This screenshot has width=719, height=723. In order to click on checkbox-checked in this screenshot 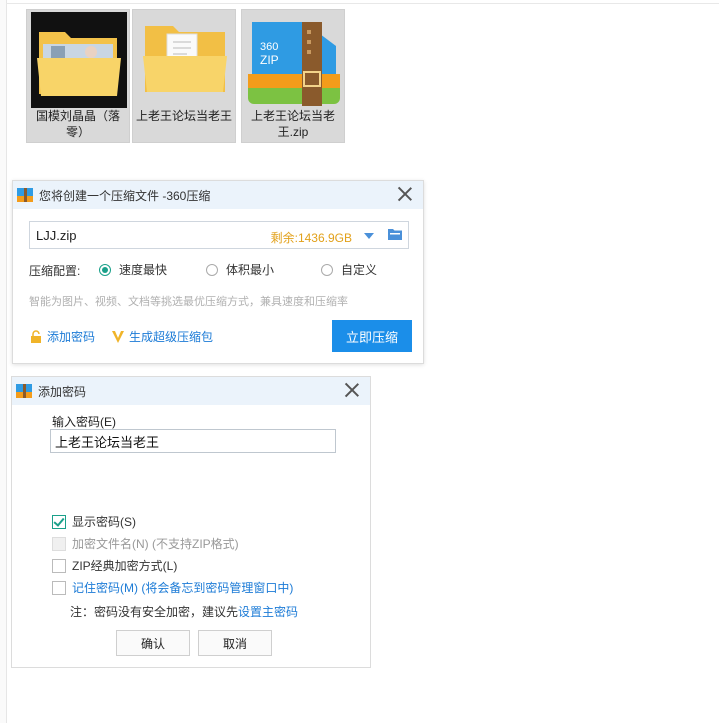, I will do `click(59, 521)`.